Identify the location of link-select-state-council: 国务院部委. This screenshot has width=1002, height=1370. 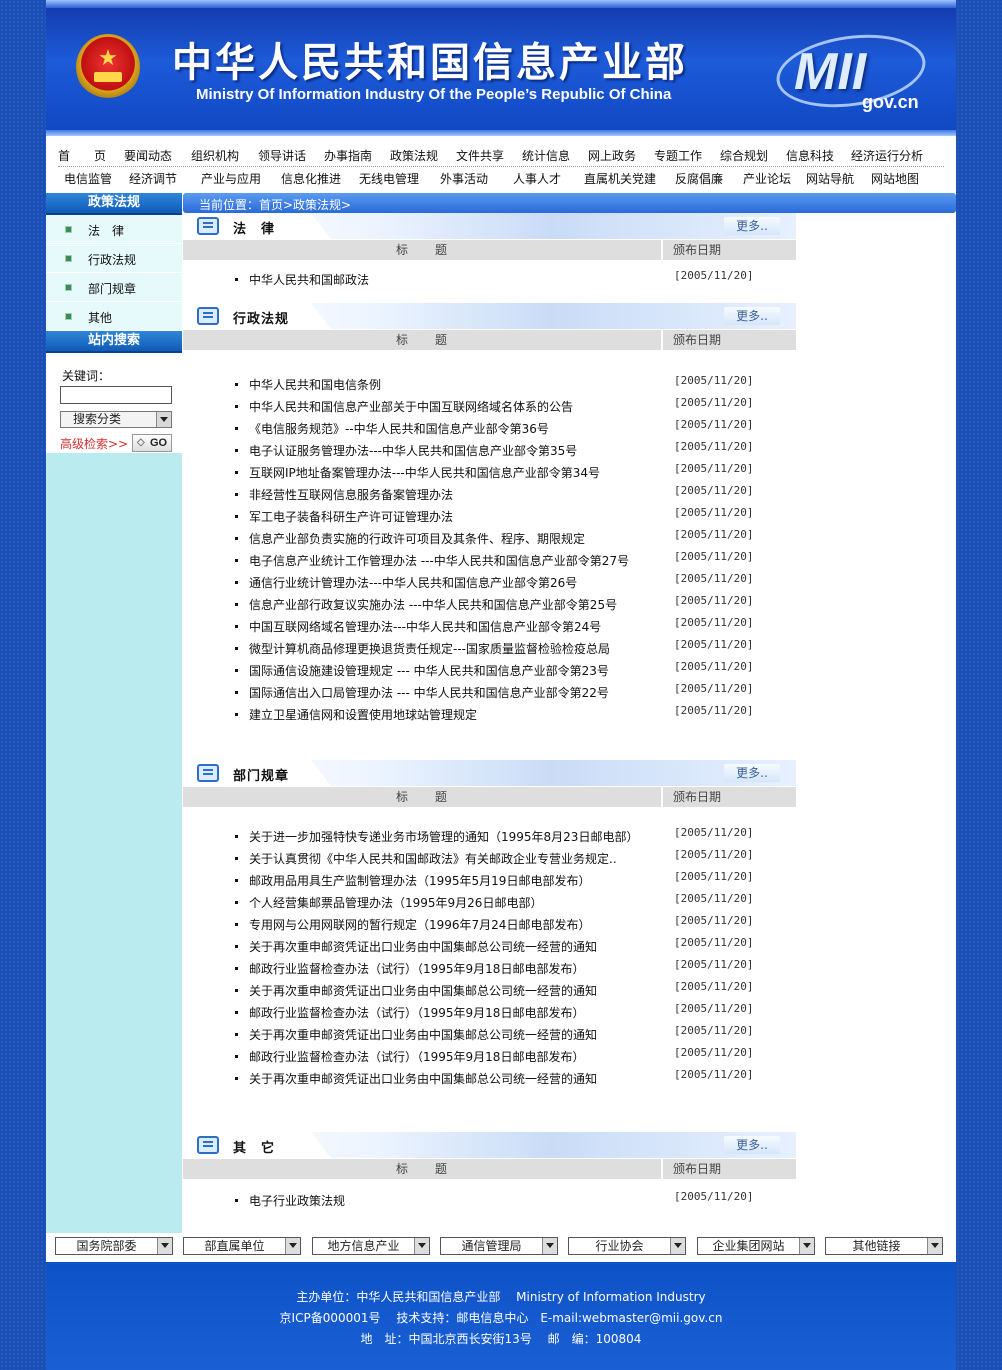
(114, 1246).